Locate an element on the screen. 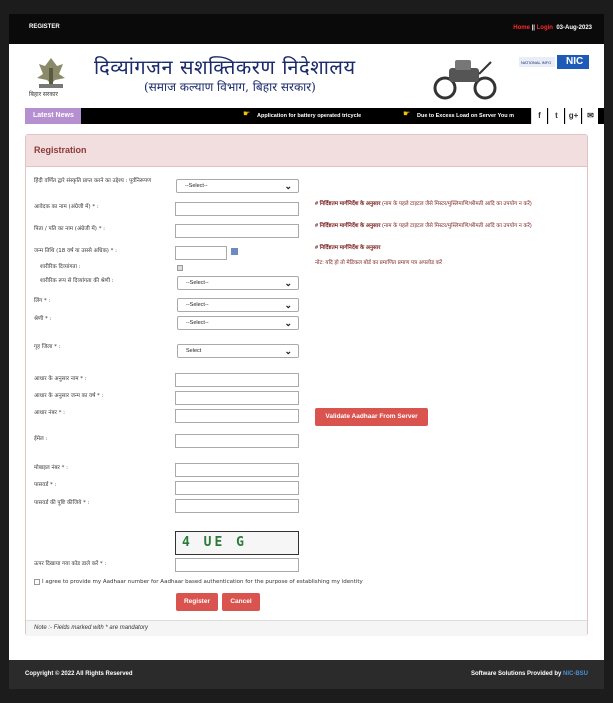 The image size is (613, 703). top-links: Home || Login 03-Aug-2023 is located at coordinates (552, 28).